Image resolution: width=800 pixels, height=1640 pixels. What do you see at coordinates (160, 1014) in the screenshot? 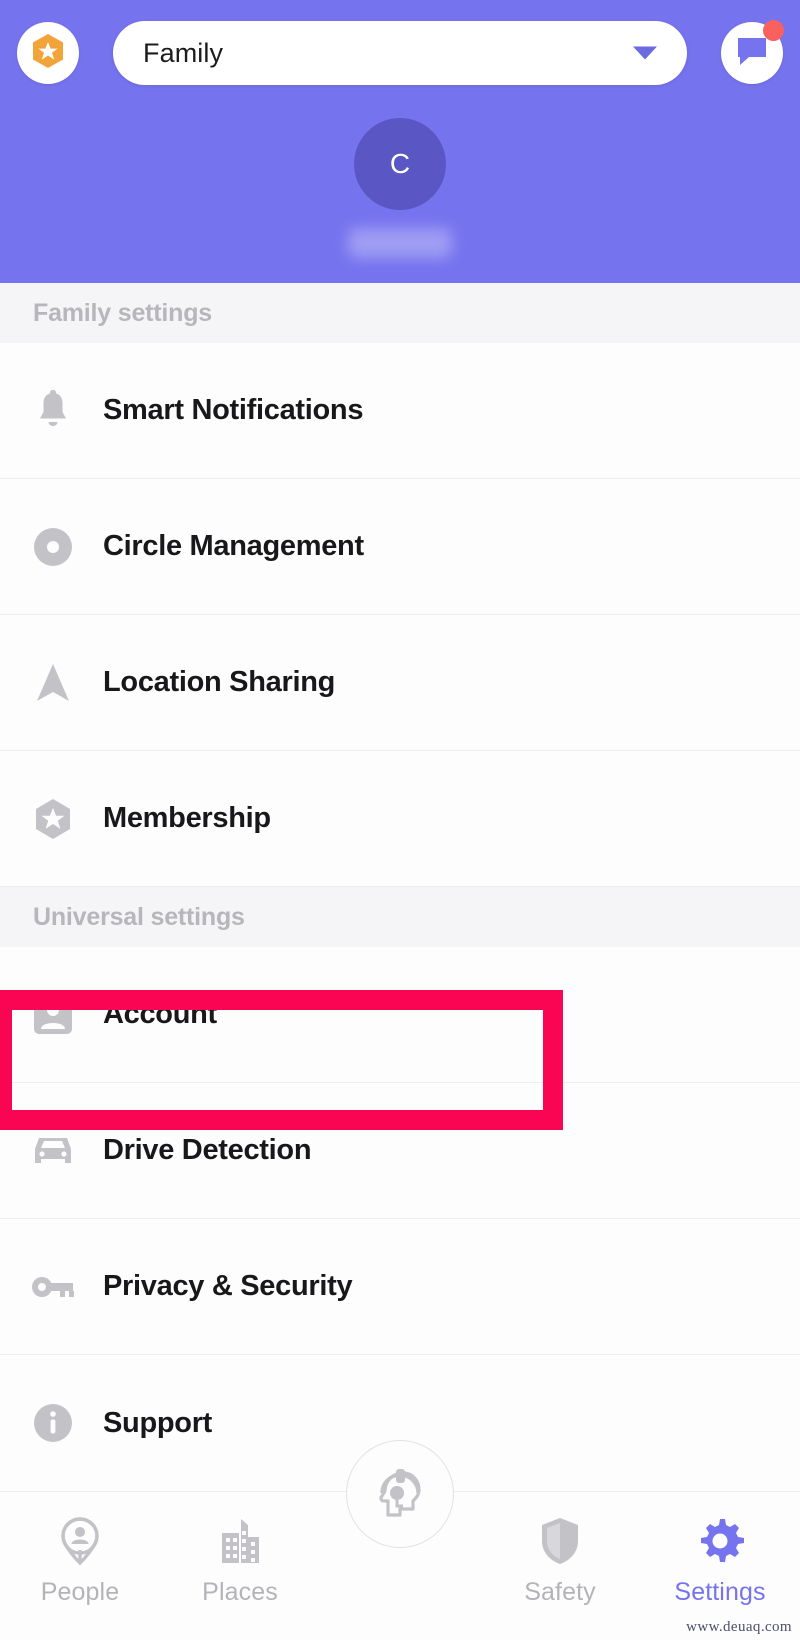
I see `settings-row-label: Account` at bounding box center [160, 1014].